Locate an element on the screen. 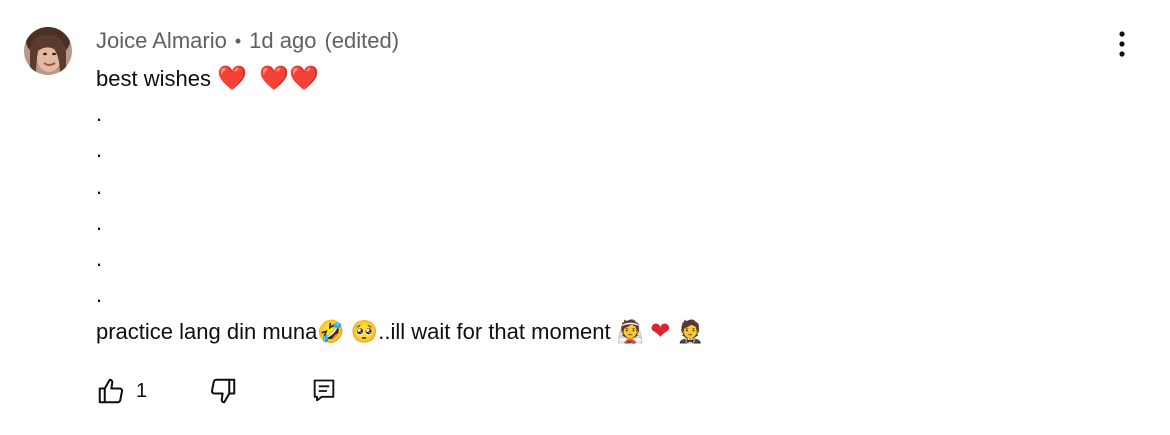  reply-button is located at coordinates (324, 391).